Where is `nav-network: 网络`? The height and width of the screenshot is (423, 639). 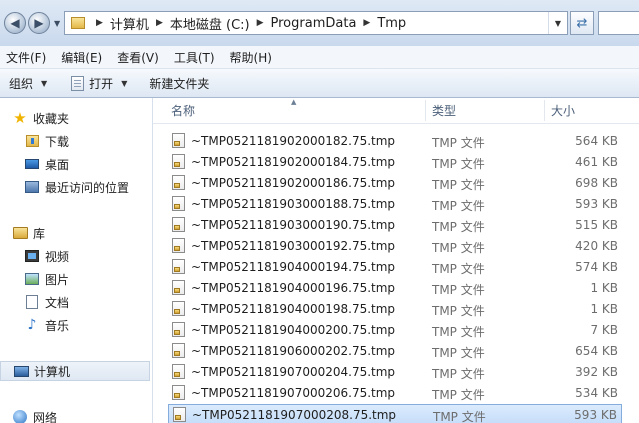 nav-network: 网络 is located at coordinates (34, 415).